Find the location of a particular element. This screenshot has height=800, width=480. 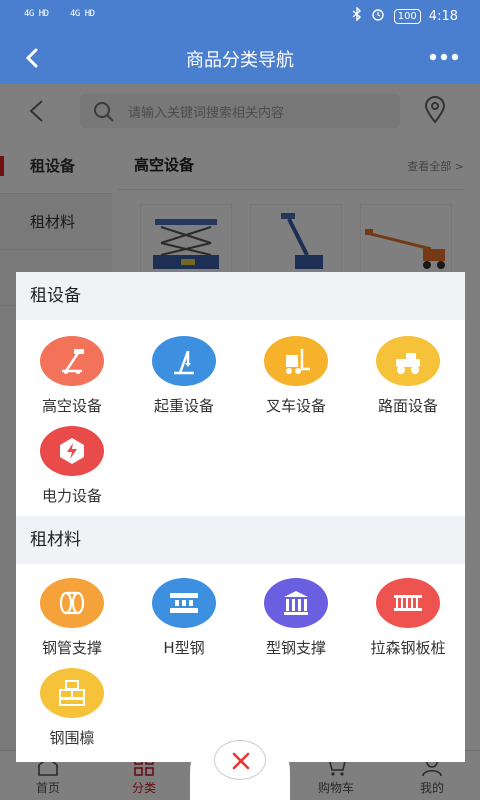

signal-indicator-1: 4G HD is located at coordinates (36, 14).